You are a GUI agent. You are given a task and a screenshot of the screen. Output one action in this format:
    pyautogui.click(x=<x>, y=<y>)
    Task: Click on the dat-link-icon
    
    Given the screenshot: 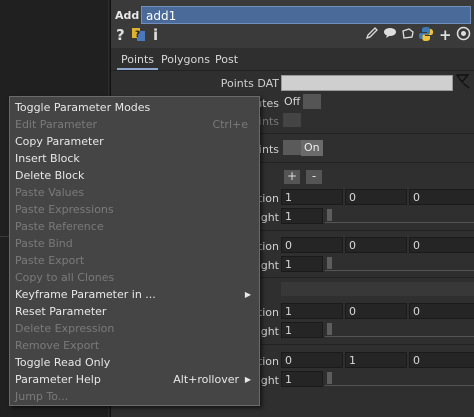 What is the action you would take?
    pyautogui.click(x=462, y=82)
    